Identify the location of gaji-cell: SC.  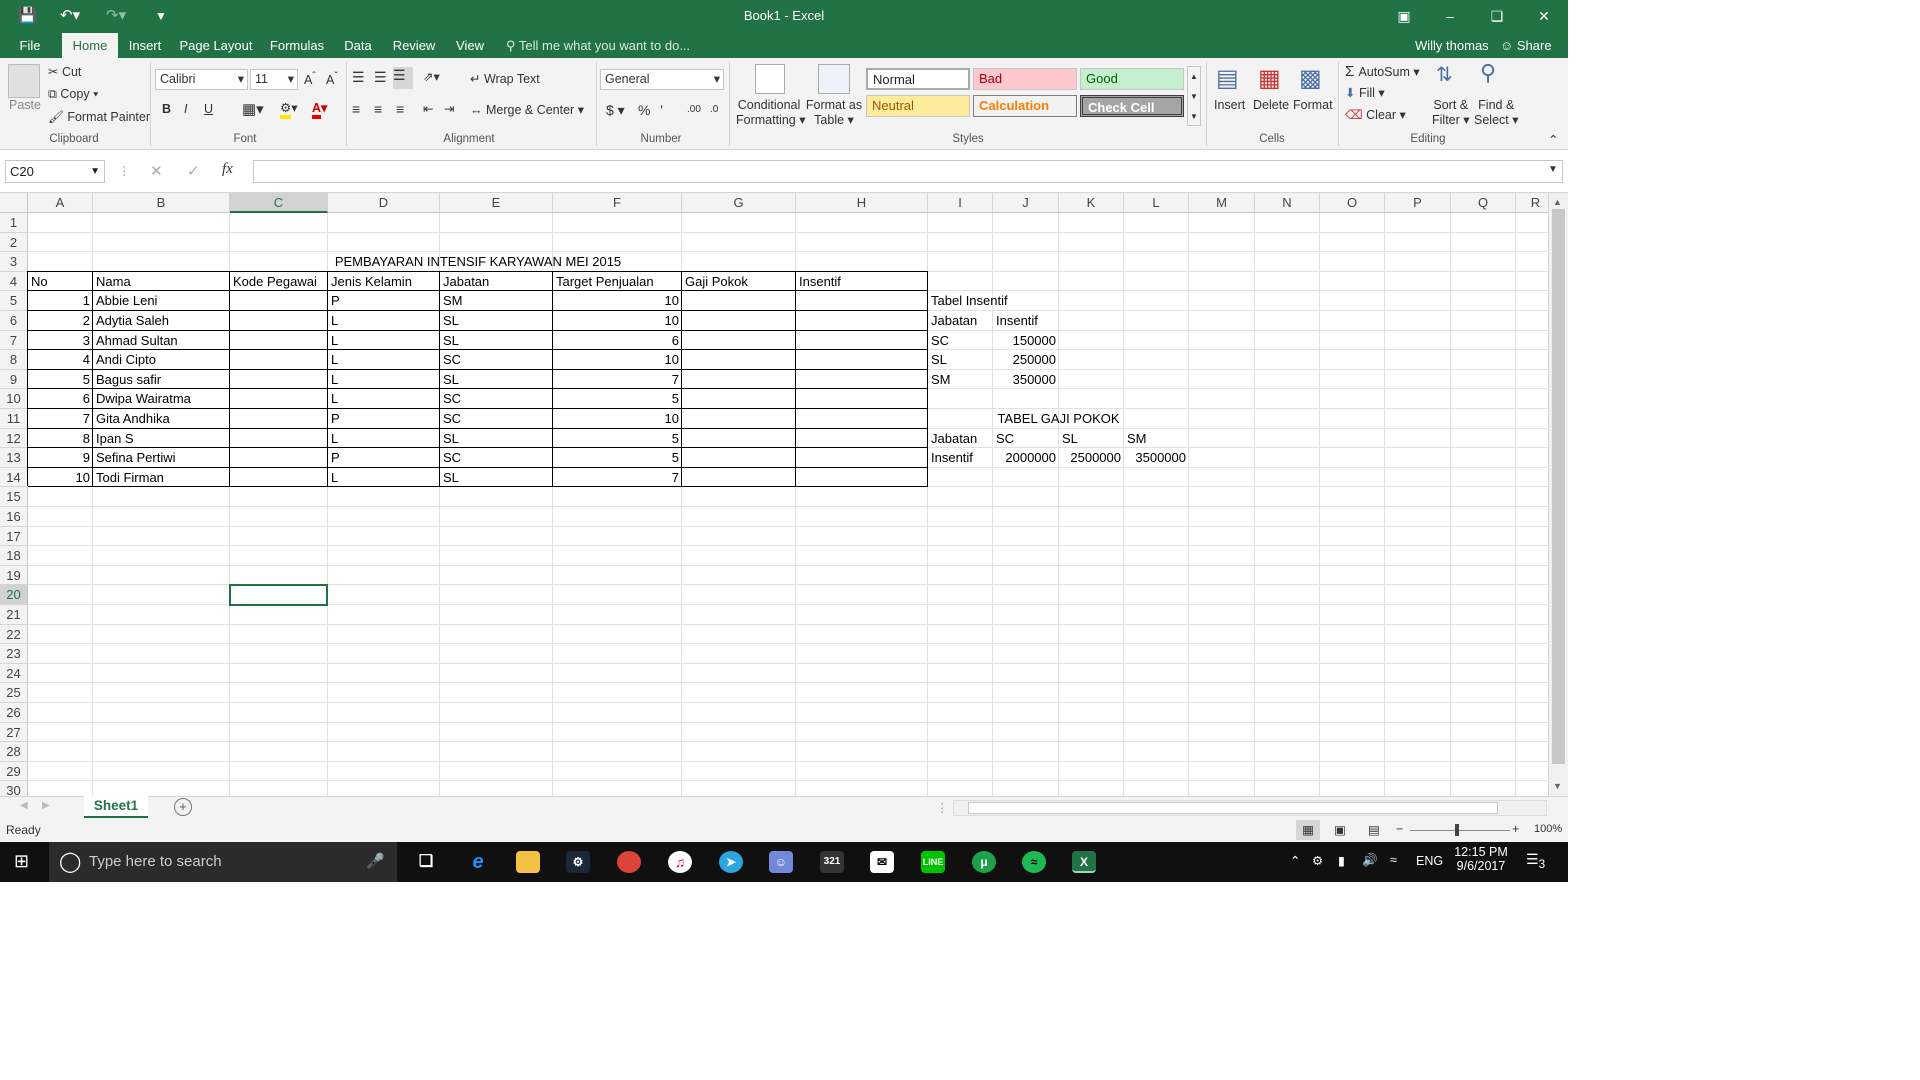
(1026, 439).